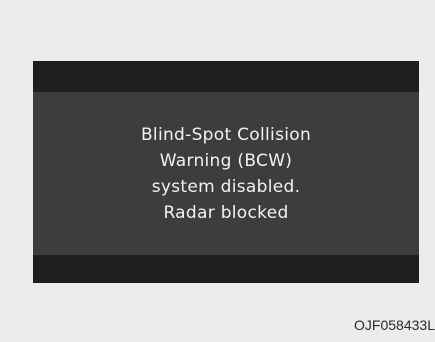  What do you see at coordinates (394, 325) in the screenshot?
I see `figure-code: OJF058433L` at bounding box center [394, 325].